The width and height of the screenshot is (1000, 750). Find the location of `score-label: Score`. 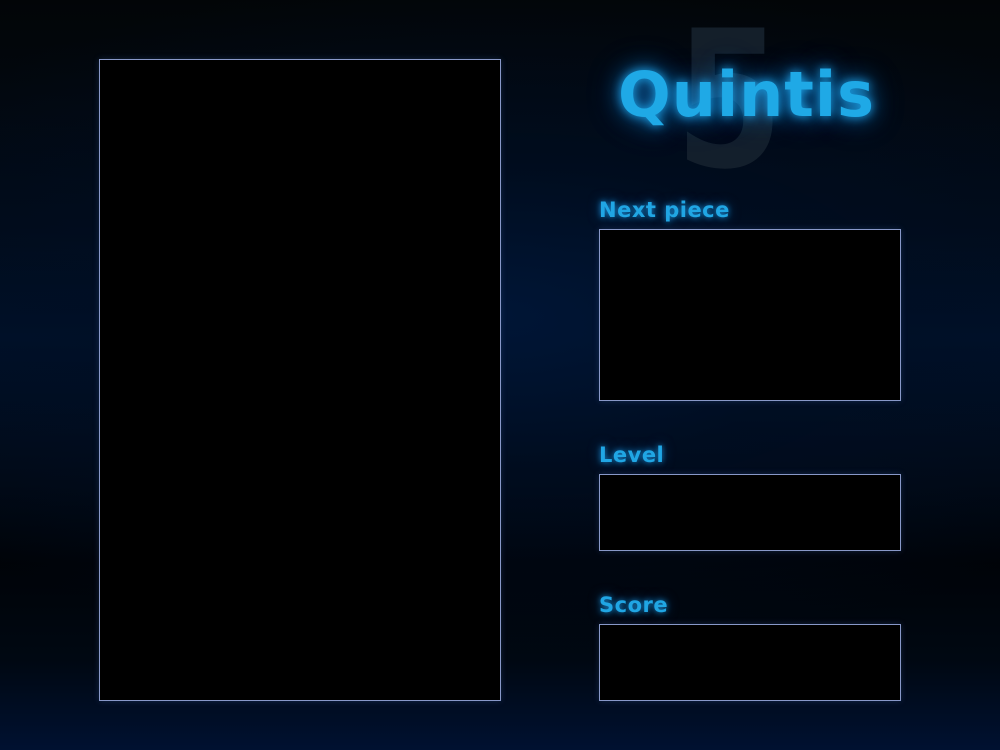

score-label: Score is located at coordinates (634, 605).